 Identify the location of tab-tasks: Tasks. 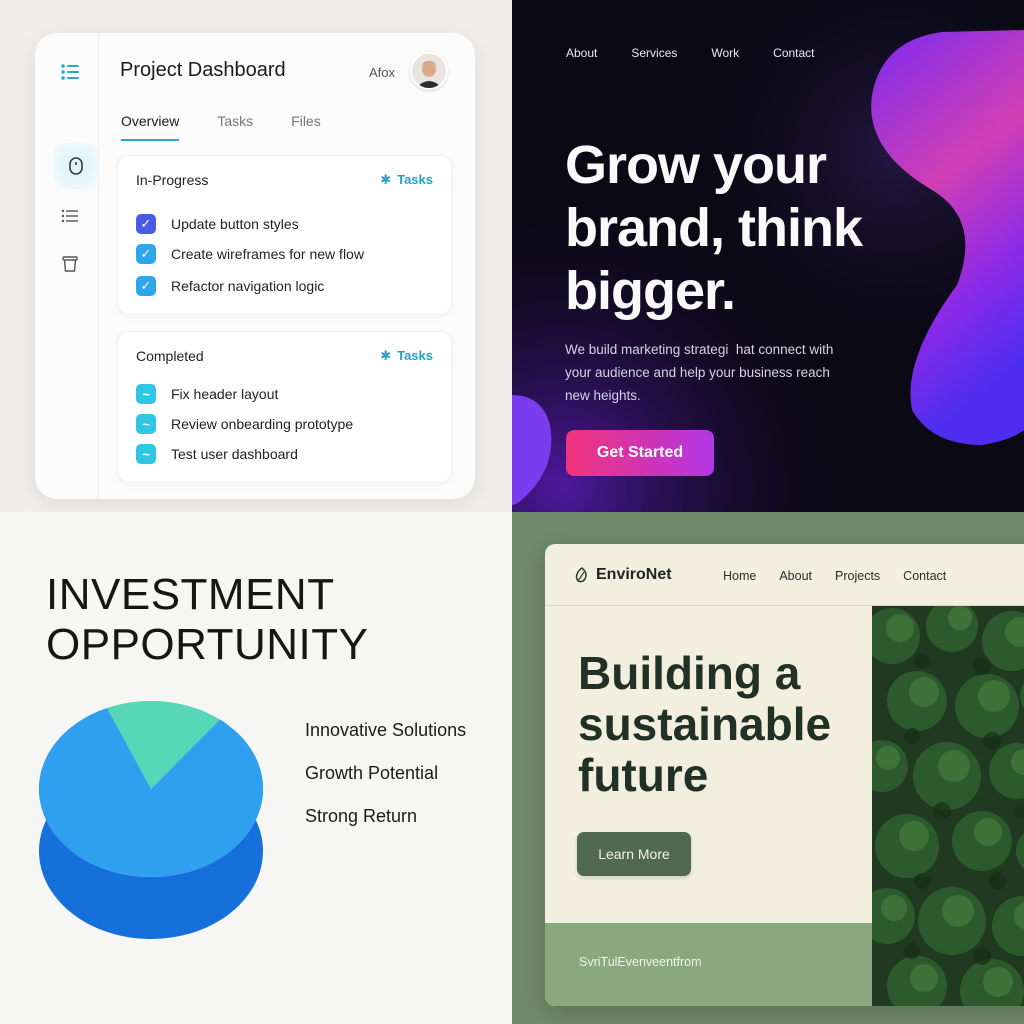
(235, 127).